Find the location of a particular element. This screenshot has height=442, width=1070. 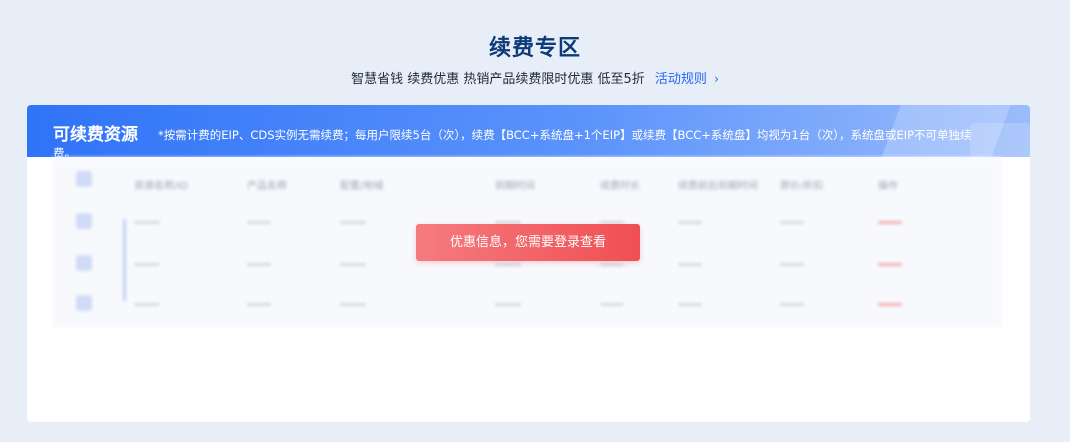

table-header-cell: 资源名称/ID is located at coordinates (161, 186).